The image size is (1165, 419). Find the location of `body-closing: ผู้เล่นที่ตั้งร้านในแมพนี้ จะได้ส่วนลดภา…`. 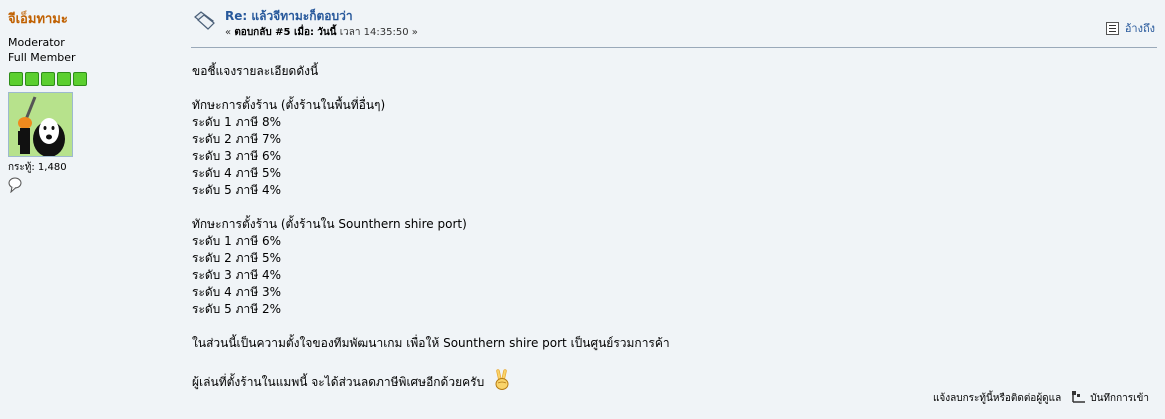

body-closing: ผู้เล่นที่ตั้งร้านในแมพนี้ จะได้ส่วนลดภา… is located at coordinates (338, 382).